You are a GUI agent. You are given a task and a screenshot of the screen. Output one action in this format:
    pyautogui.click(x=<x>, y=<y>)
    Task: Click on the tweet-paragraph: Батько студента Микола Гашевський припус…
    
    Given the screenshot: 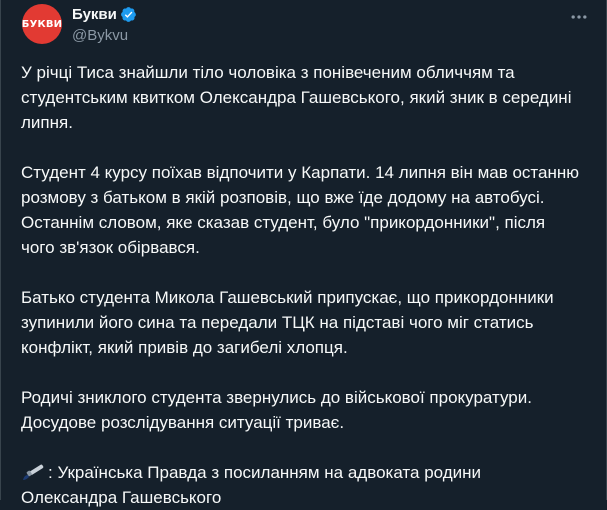 What is the action you would take?
    pyautogui.click(x=287, y=322)
    